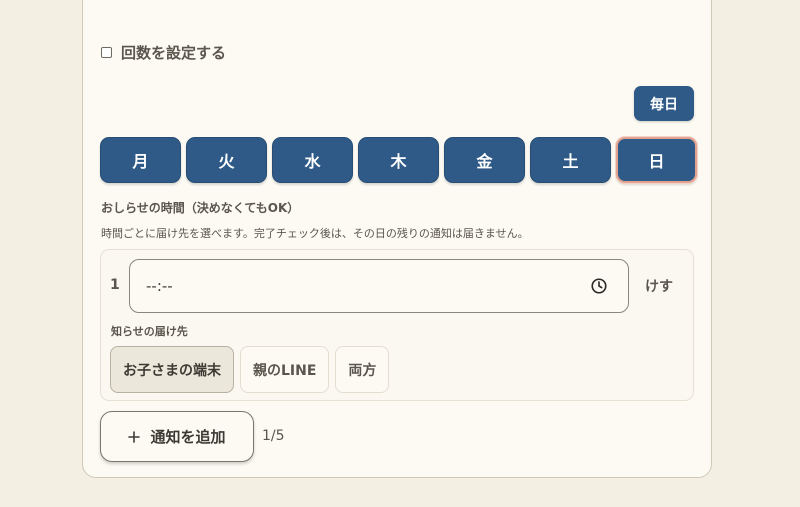 The width and height of the screenshot is (800, 507). What do you see at coordinates (664, 103) in the screenshot?
I see `everyday-button: 毎日` at bounding box center [664, 103].